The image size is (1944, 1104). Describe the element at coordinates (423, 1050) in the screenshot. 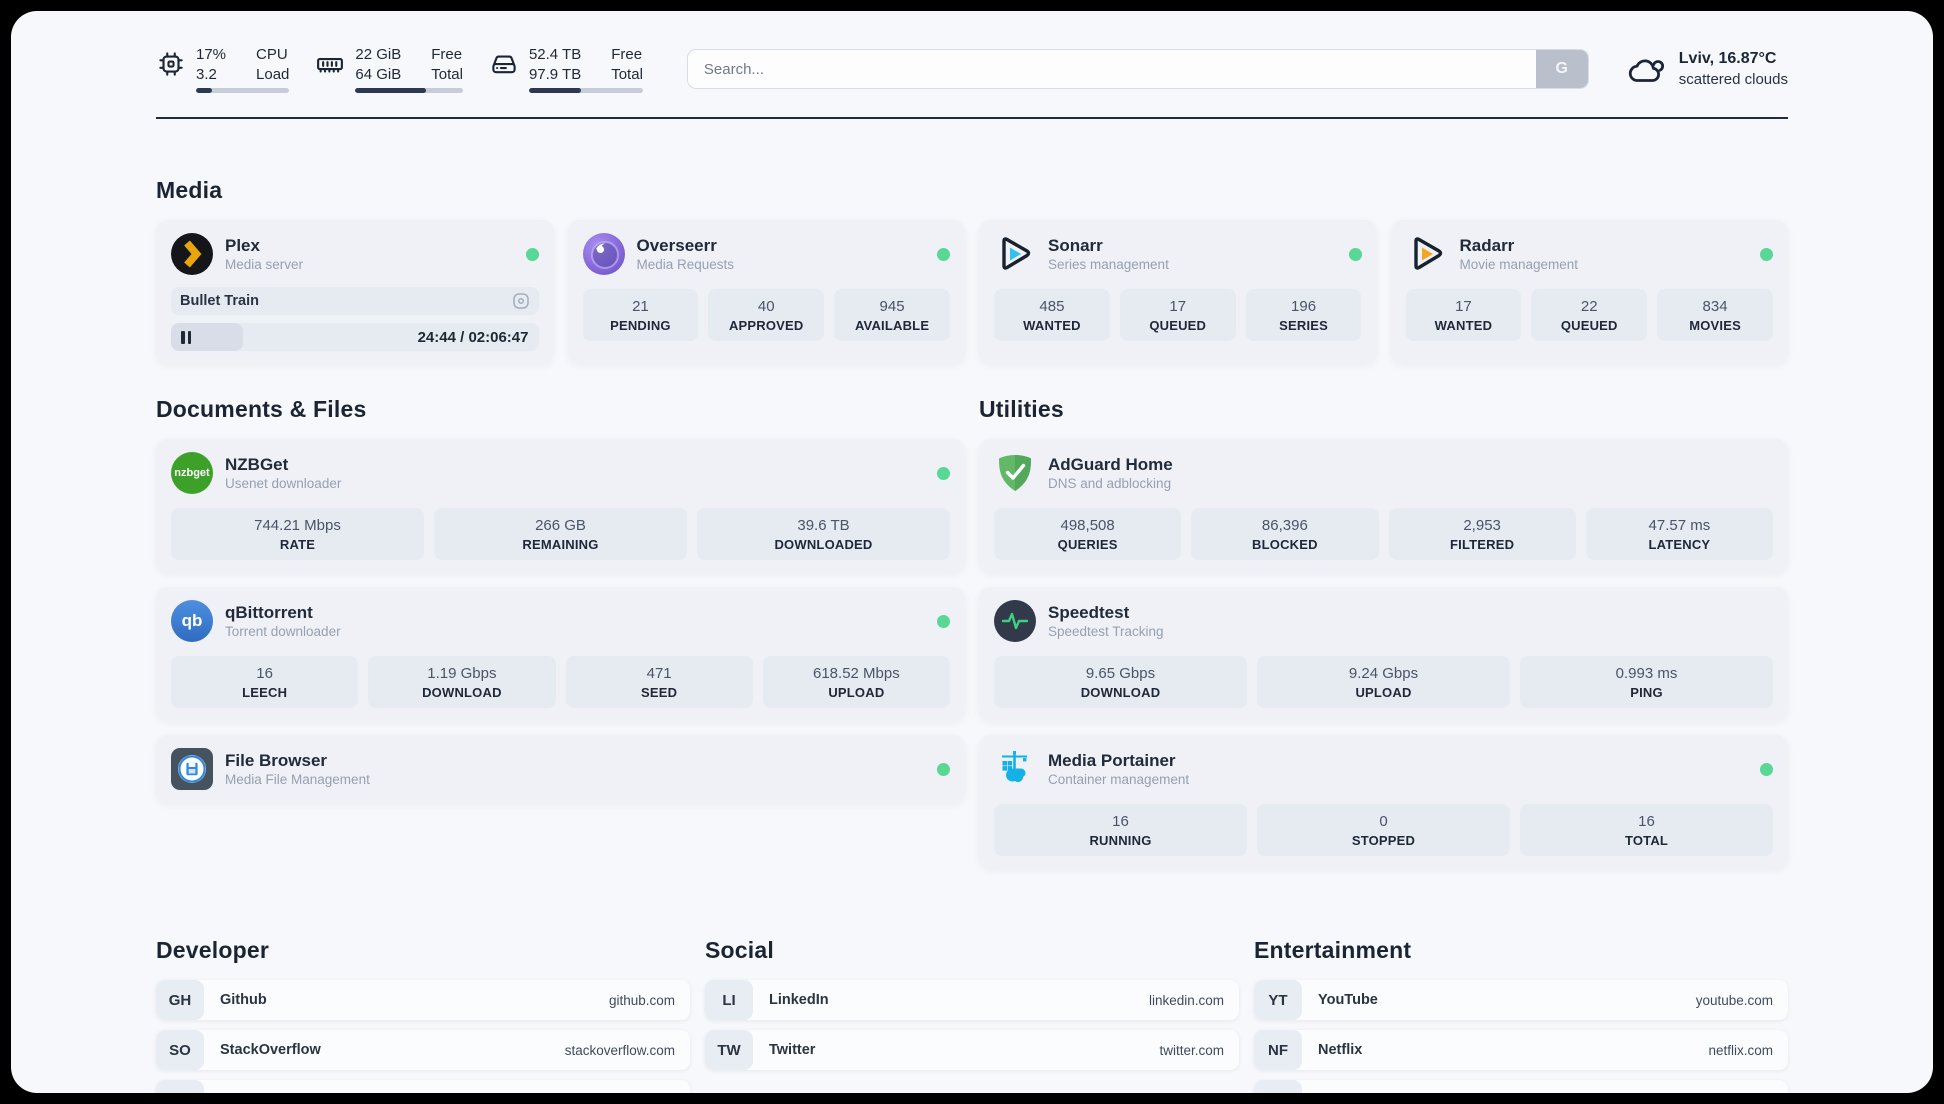

I see `link-stackoverflow: SO StackOverflow stackoverflow.com` at that location.